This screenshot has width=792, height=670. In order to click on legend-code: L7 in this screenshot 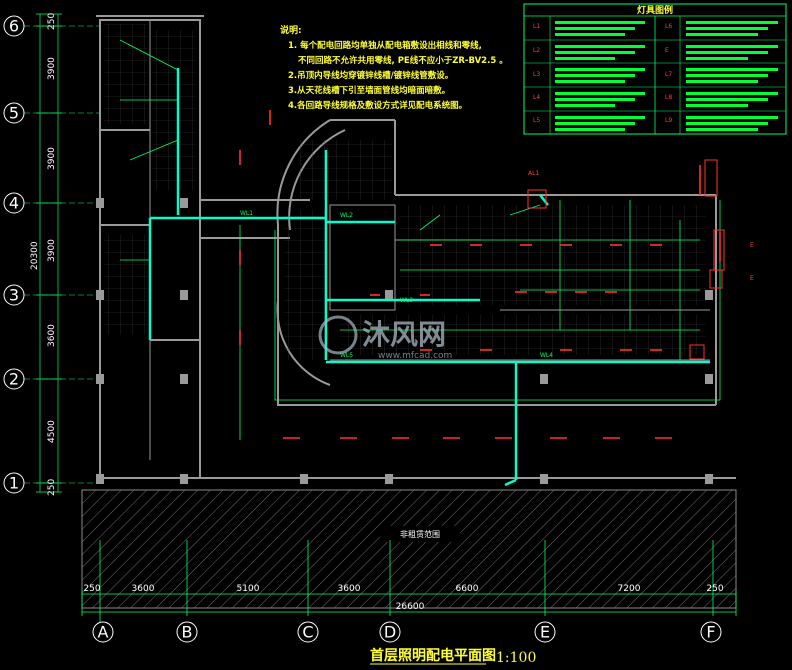, I will do `click(668, 74)`.